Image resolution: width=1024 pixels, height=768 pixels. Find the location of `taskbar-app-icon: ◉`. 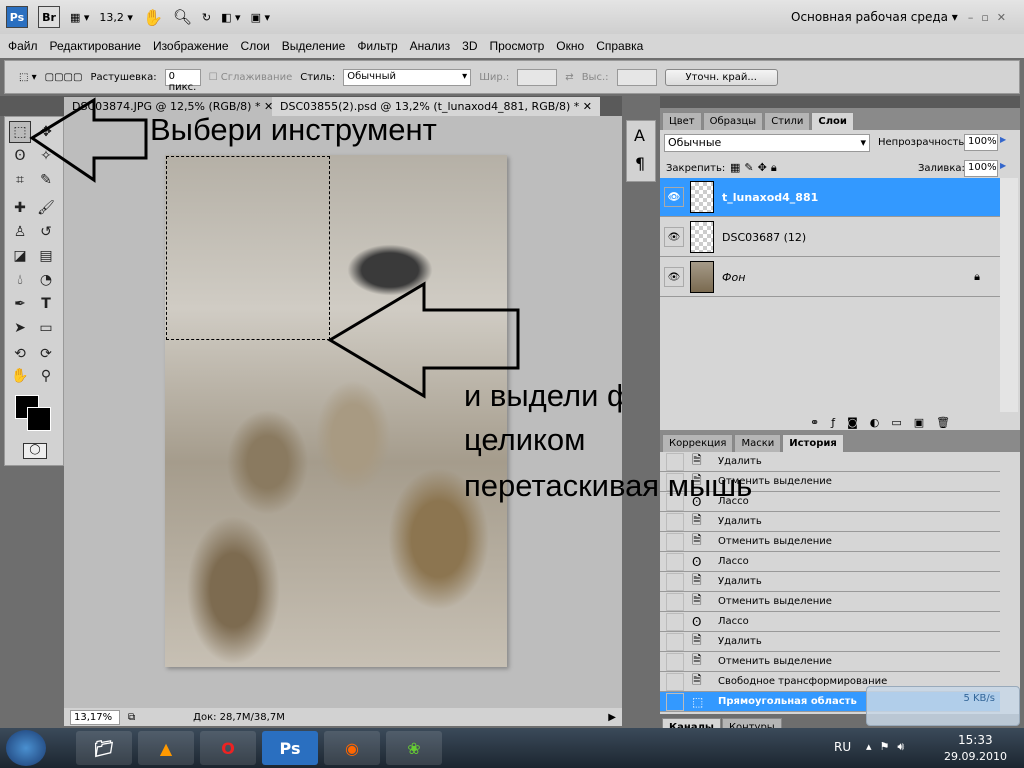

taskbar-app-icon: ◉ is located at coordinates (352, 748).